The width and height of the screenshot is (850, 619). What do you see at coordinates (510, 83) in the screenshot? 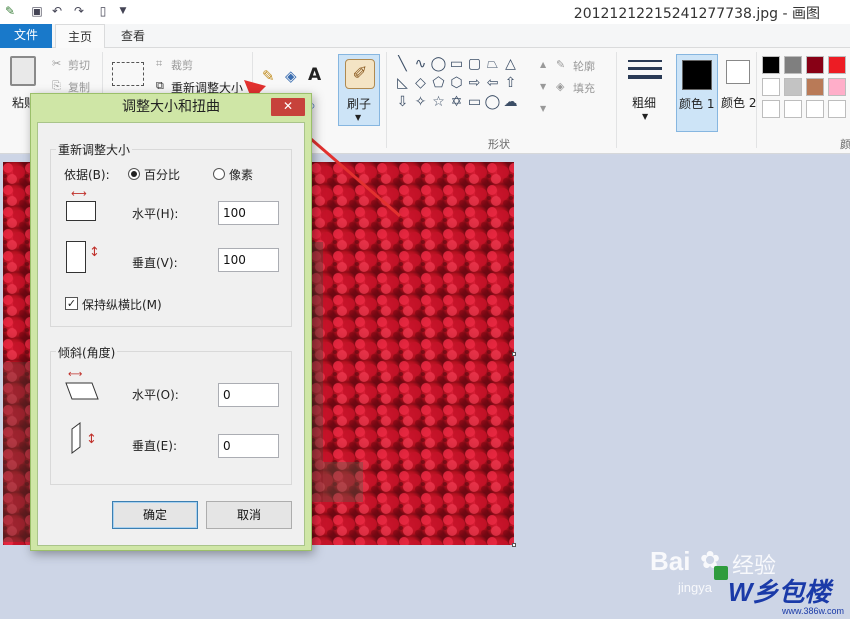
I see `up-arrow-shape-icon: ⇧` at bounding box center [510, 83].